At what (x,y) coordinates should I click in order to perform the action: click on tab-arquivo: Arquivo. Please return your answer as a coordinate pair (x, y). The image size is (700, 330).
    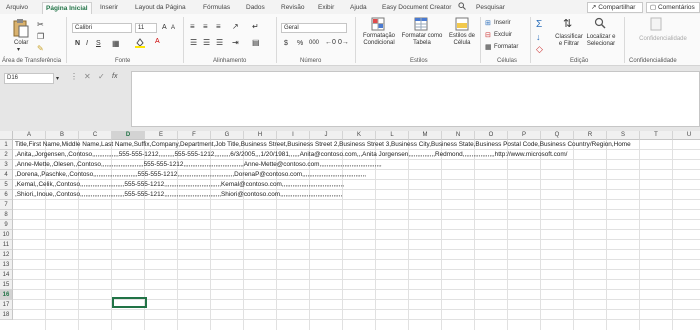
    Looking at the image, I should click on (17, 8).